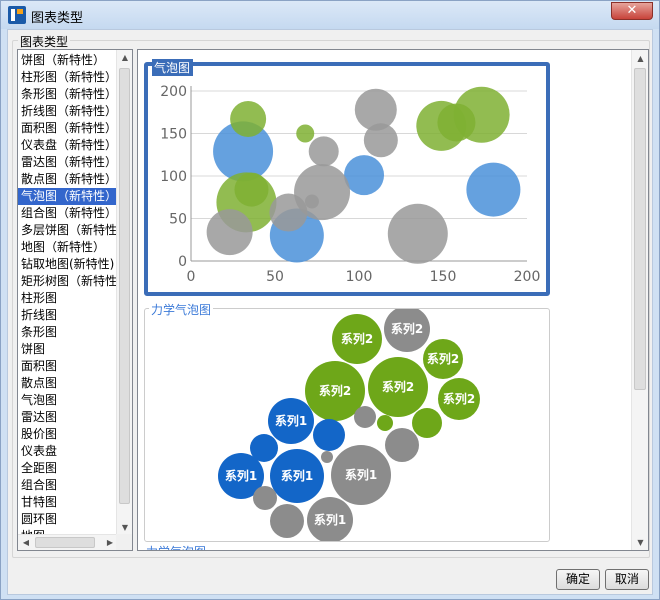  Describe the element at coordinates (68, 485) in the screenshot. I see `chart-type-item: 组合图` at that location.